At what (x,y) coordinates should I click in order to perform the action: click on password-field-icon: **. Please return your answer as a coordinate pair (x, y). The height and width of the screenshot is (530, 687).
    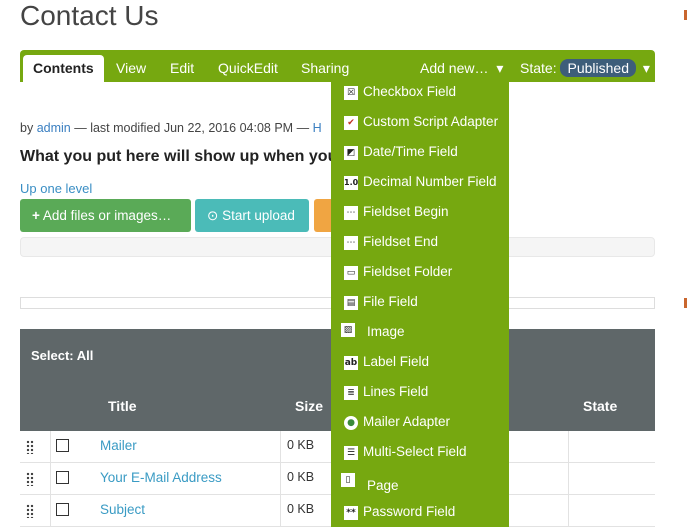
    Looking at the image, I should click on (351, 513).